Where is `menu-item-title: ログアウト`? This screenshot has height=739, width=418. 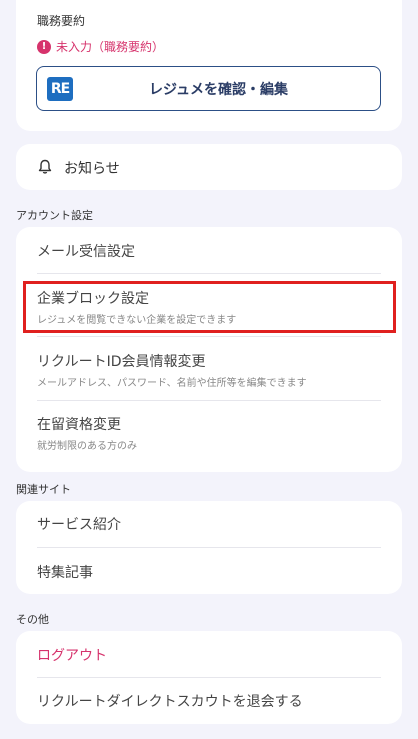
menu-item-title: ログアウト is located at coordinates (72, 656).